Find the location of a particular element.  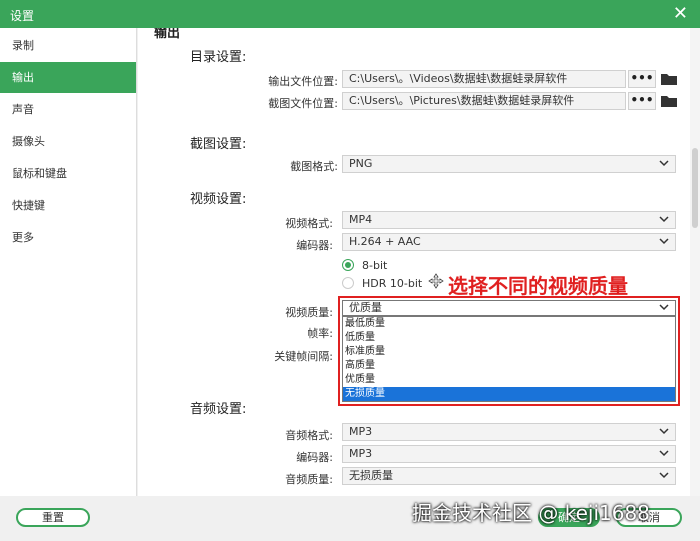

video-quality-dropdown: 最低质量 低质量 标准质量 高质量 优质量 无损质量 is located at coordinates (509, 359).